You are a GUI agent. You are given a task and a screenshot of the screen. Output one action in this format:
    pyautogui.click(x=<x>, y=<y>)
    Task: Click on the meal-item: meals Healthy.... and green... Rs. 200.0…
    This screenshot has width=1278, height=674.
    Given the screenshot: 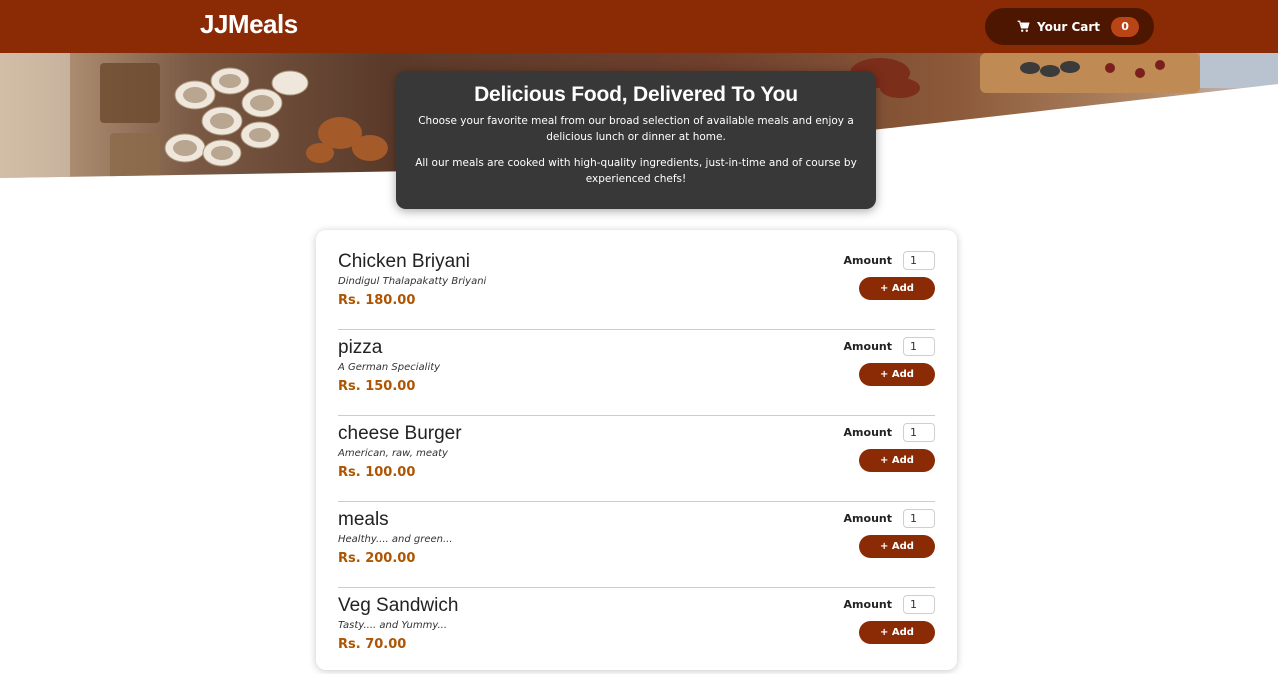 What is the action you would take?
    pyautogui.click(x=636, y=545)
    